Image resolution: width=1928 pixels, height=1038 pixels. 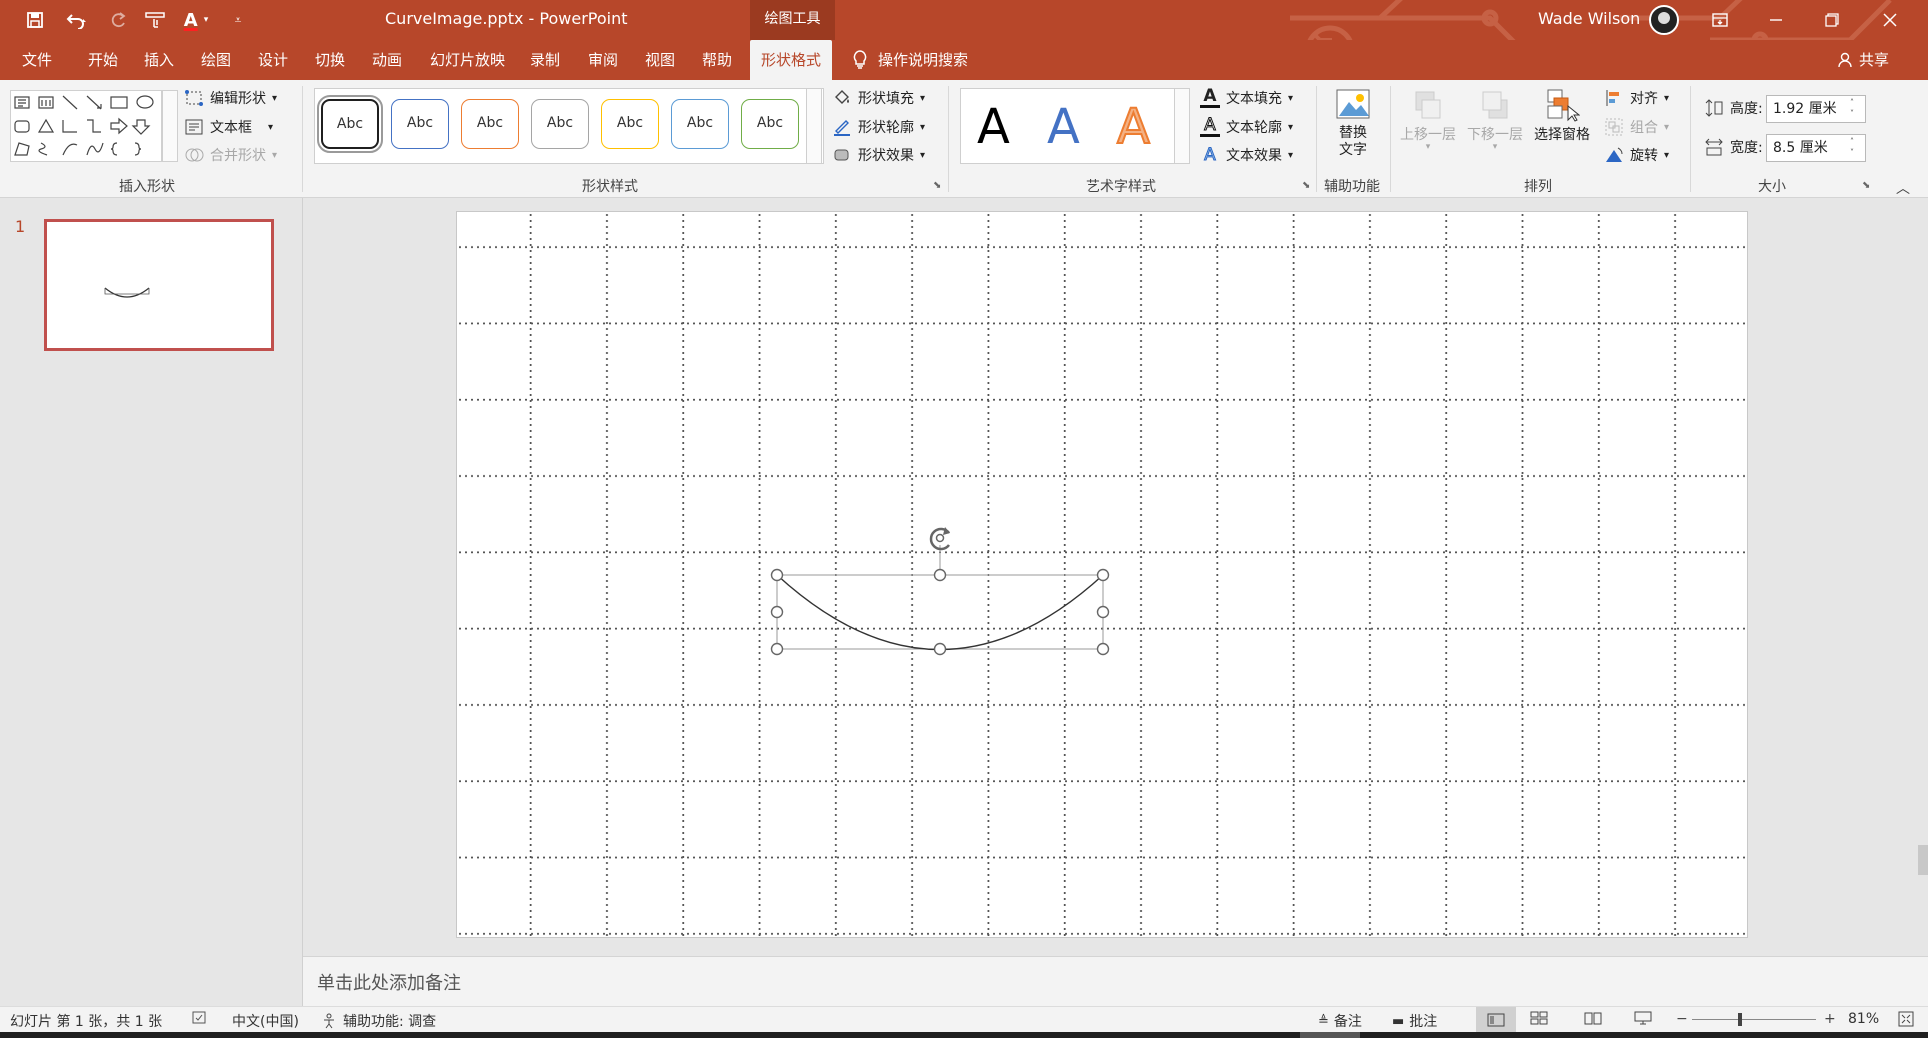 I want to click on redo-icon, so click(x=118, y=20).